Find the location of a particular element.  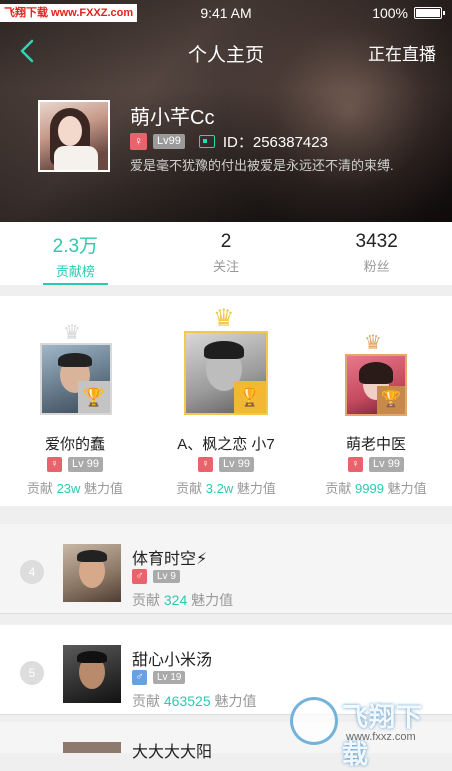

watermark-bottom: 飞翔下载 www.fxxz.com is located at coordinates (369, 731).